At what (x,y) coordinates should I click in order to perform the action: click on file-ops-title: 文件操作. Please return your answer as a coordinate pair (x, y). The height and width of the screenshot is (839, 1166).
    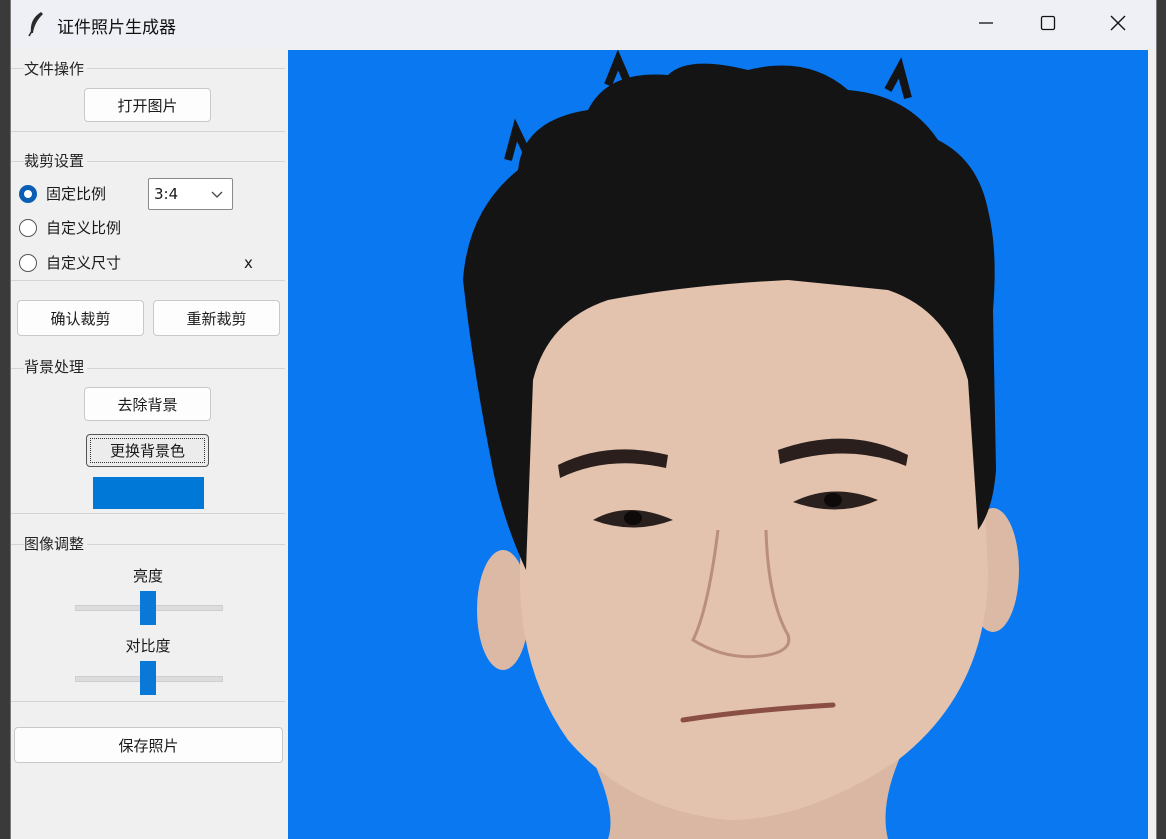
    Looking at the image, I should click on (56, 68).